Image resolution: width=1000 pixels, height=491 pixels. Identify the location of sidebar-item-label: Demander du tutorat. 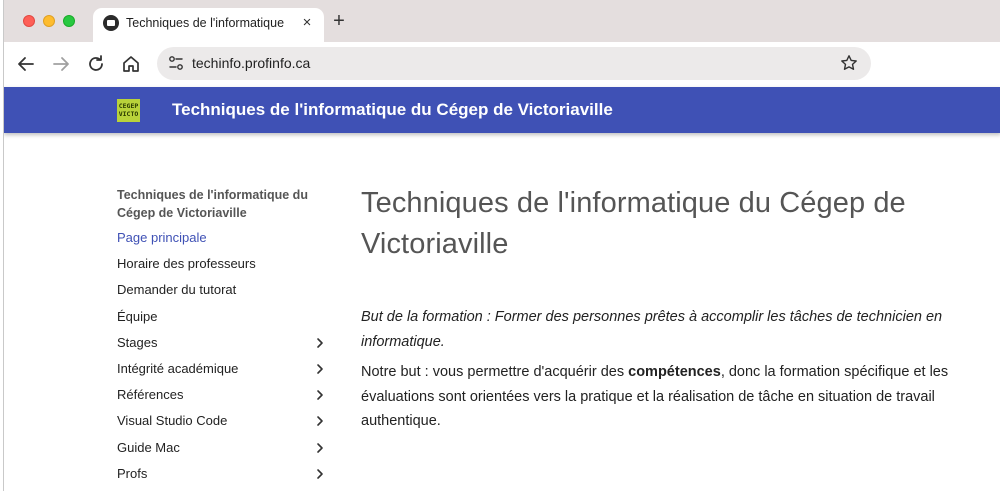
(177, 290).